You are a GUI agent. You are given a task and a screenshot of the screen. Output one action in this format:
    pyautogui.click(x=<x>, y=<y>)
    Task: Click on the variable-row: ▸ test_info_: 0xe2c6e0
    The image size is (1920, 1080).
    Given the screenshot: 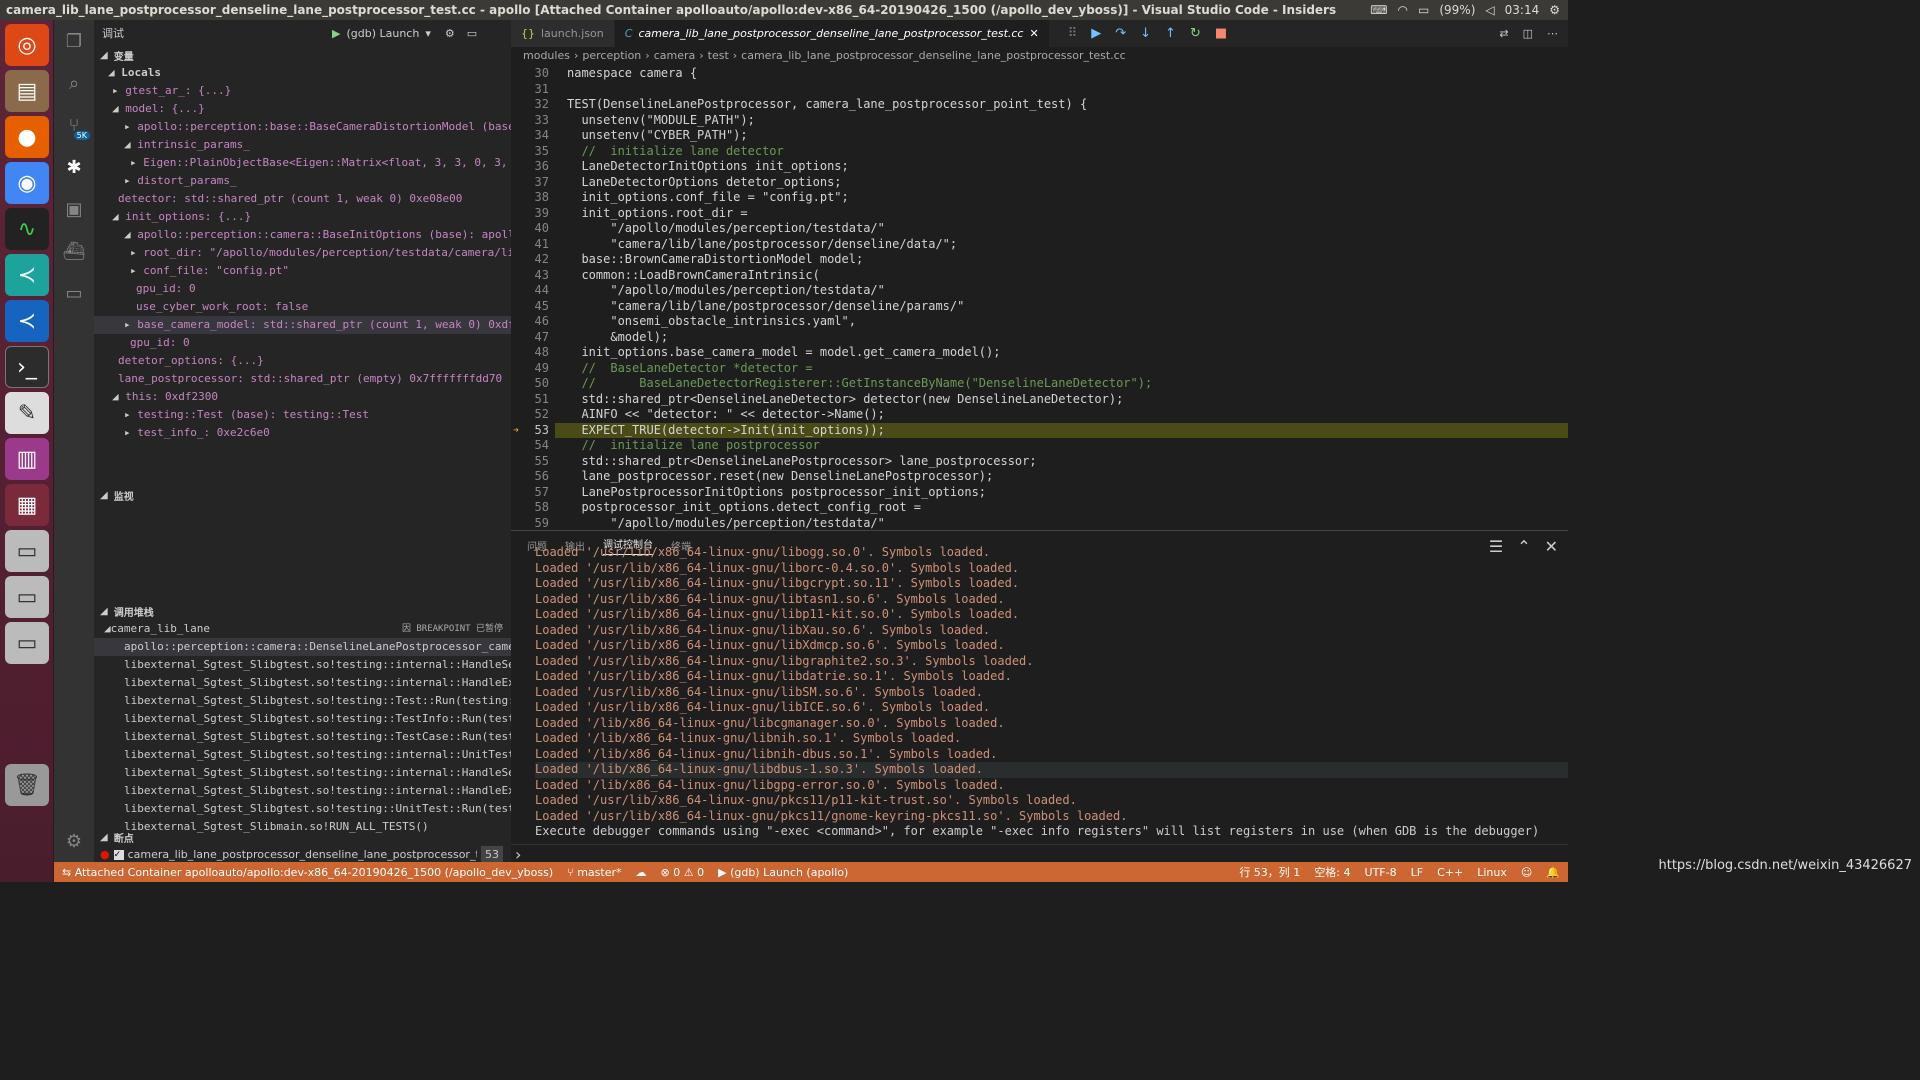 What is the action you would take?
    pyautogui.click(x=302, y=433)
    